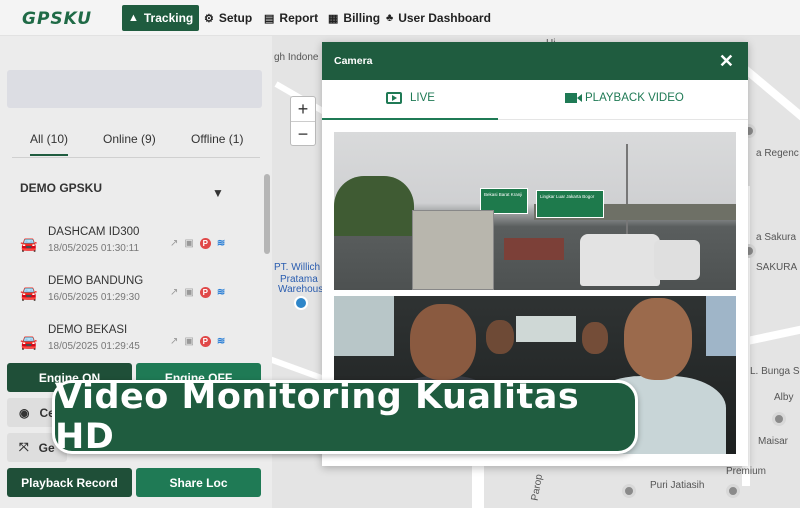 Image resolution: width=800 pixels, height=508 pixels. I want to click on street-lamp, so click(627, 189).